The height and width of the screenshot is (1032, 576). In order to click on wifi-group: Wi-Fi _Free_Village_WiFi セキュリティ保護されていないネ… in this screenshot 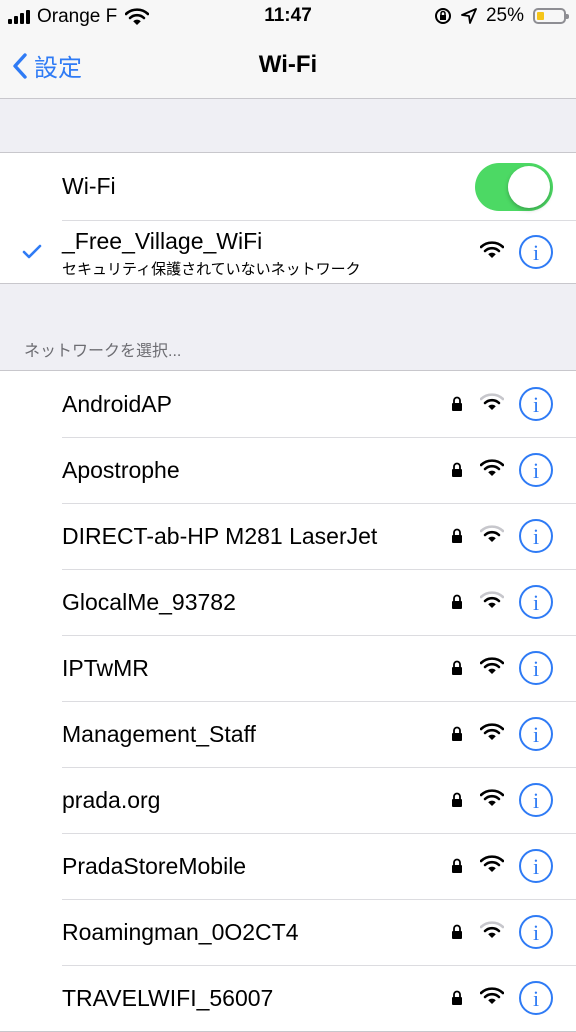, I will do `click(288, 218)`.